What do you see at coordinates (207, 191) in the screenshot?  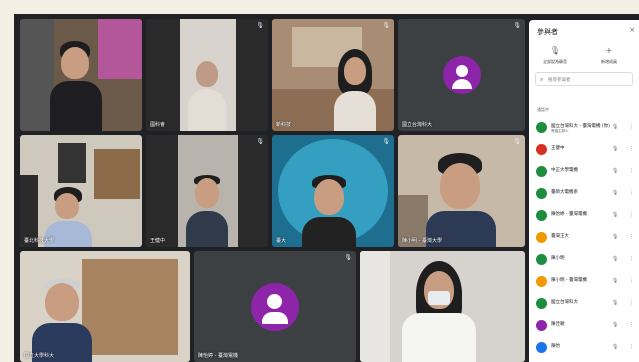 I see `video-tile: 🎙 王健中` at bounding box center [207, 191].